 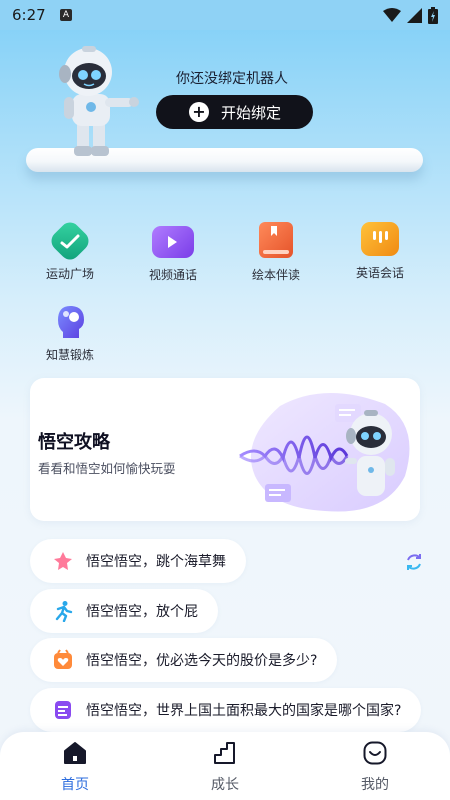 I want to click on notification-badge: A, so click(x=66, y=15).